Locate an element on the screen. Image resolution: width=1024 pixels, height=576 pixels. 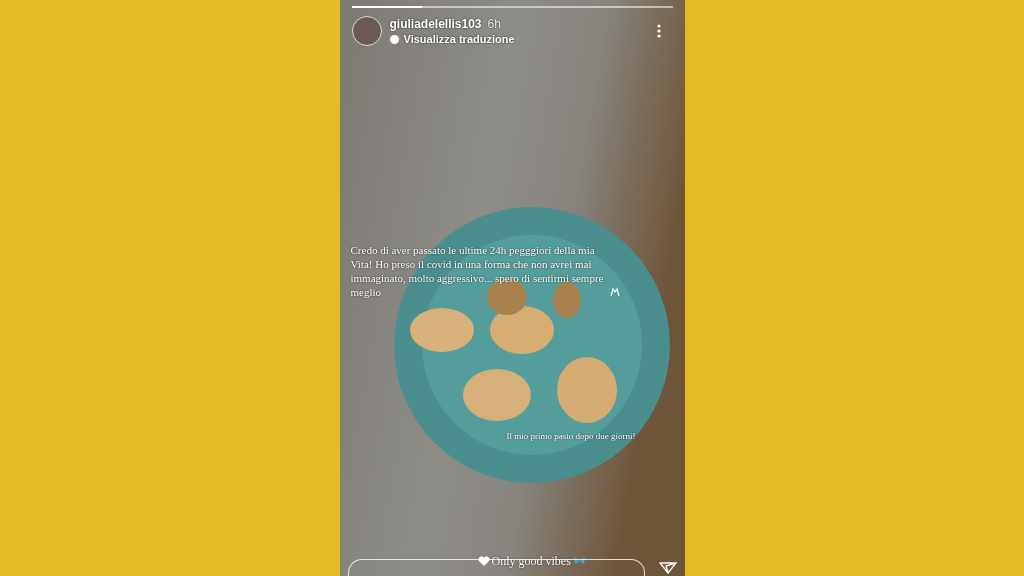
butterfly-icon is located at coordinates (579, 561).